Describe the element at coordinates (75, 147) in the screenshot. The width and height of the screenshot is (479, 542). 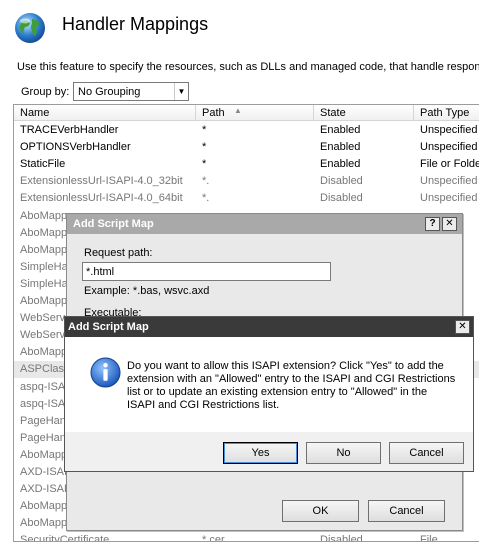
I see `cell-name: OPTIONSVerbHandler` at that location.